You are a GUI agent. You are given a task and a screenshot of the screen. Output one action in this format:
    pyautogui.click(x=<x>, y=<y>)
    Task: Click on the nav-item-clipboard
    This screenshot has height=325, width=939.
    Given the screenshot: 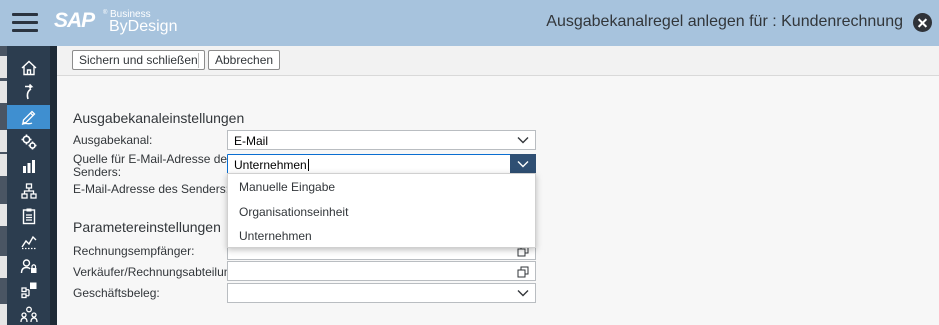 What is the action you would take?
    pyautogui.click(x=28, y=216)
    